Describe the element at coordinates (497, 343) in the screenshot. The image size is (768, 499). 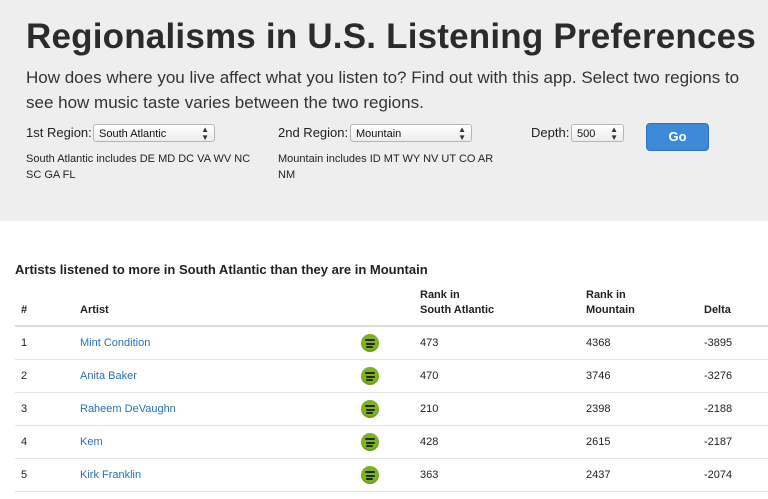
I see `cell-rank1: 473` at that location.